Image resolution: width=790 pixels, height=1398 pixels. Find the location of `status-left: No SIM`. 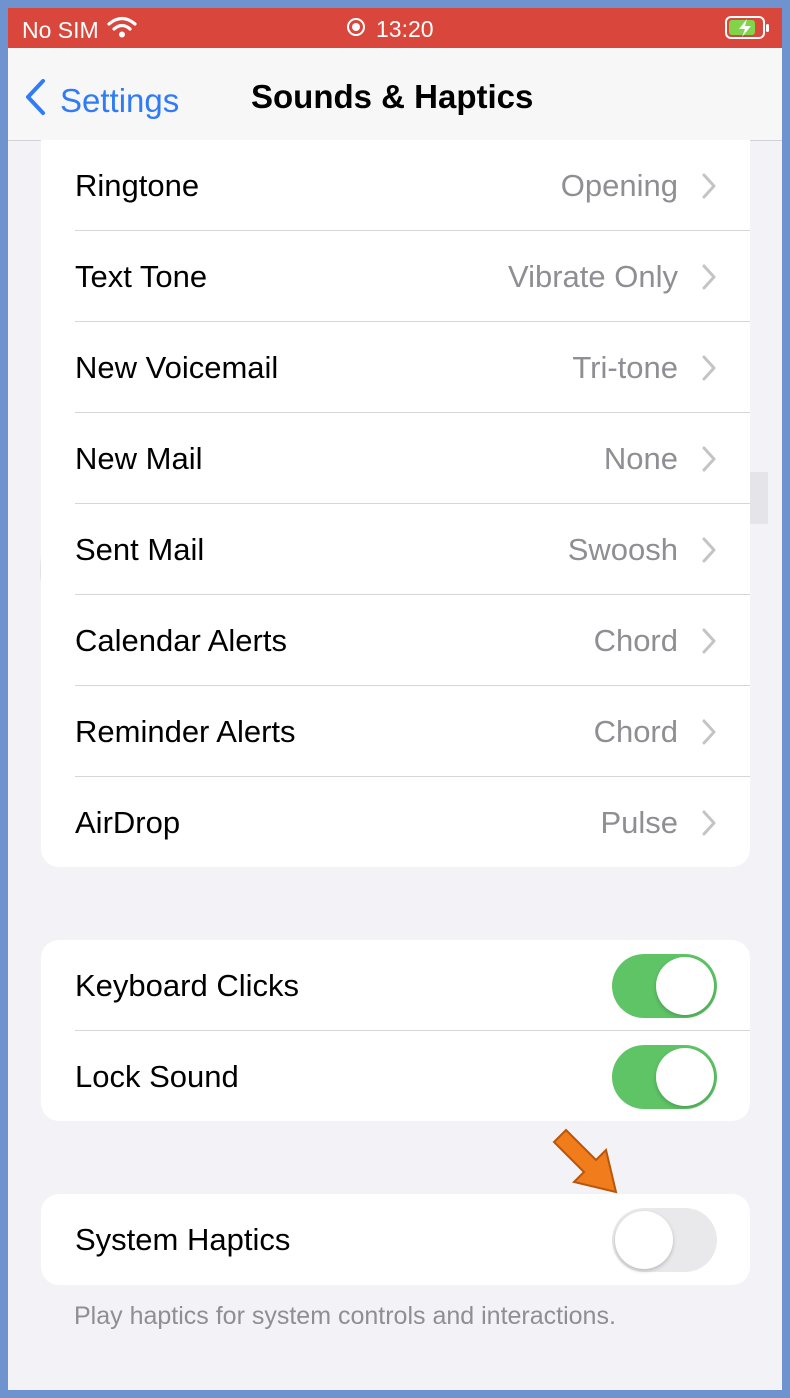

status-left: No SIM is located at coordinates (79, 30).